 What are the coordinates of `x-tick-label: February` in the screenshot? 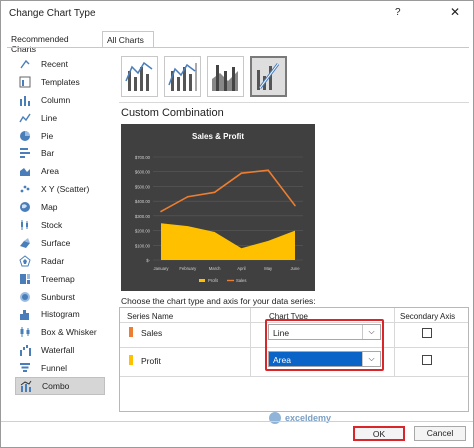 It's located at (188, 268).